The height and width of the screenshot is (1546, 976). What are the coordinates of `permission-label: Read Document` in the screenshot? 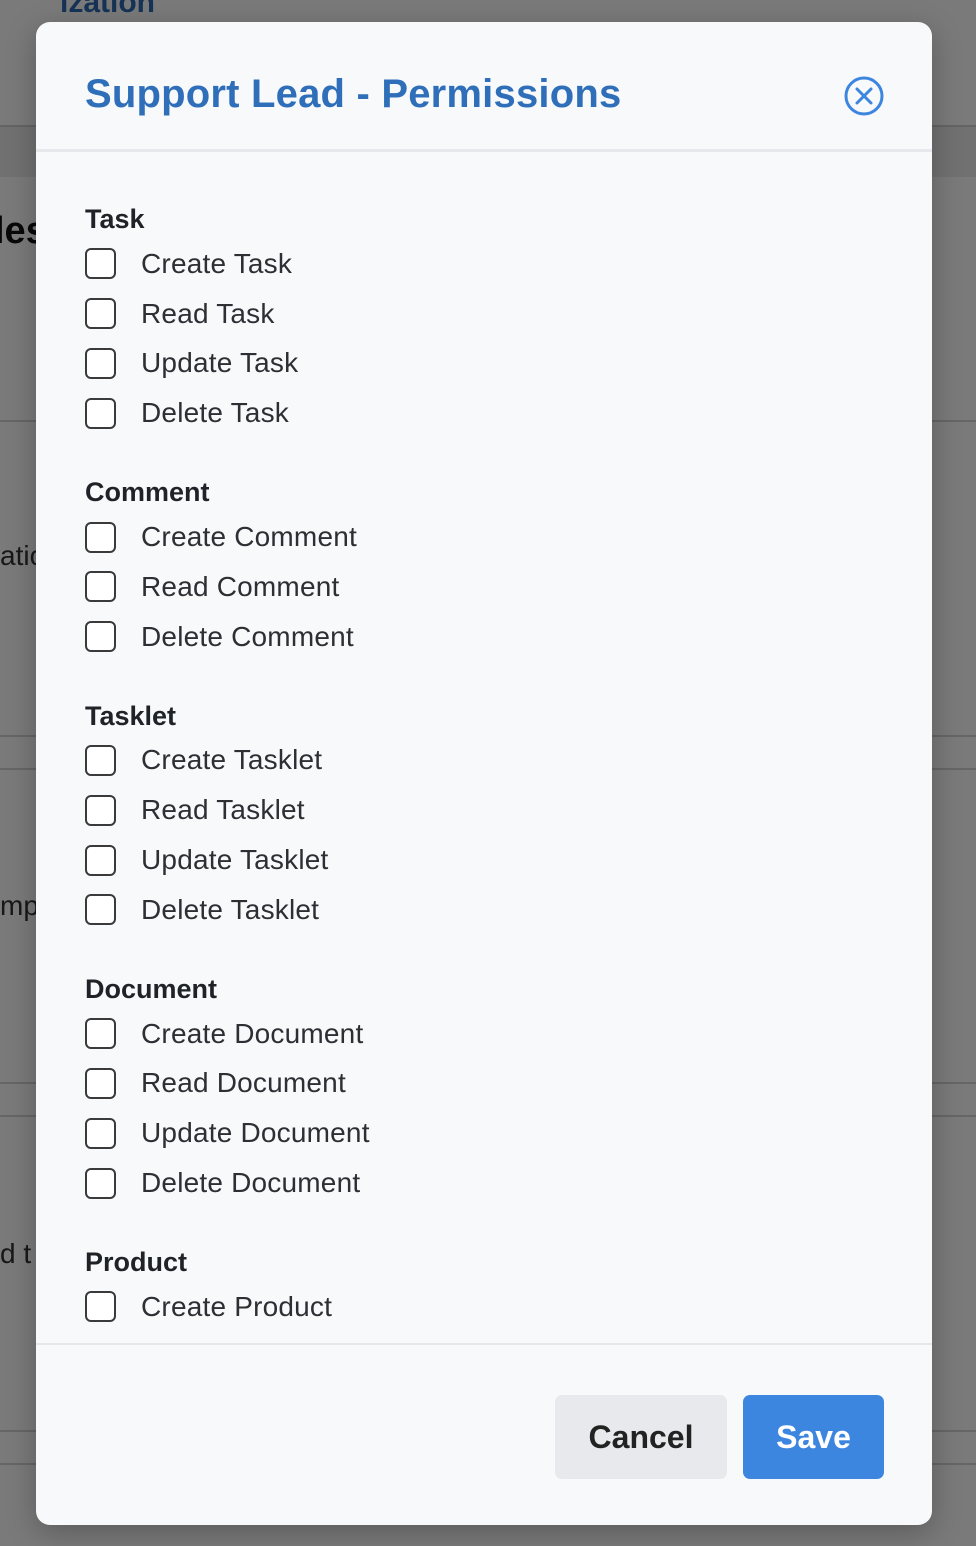 It's located at (243, 1083).